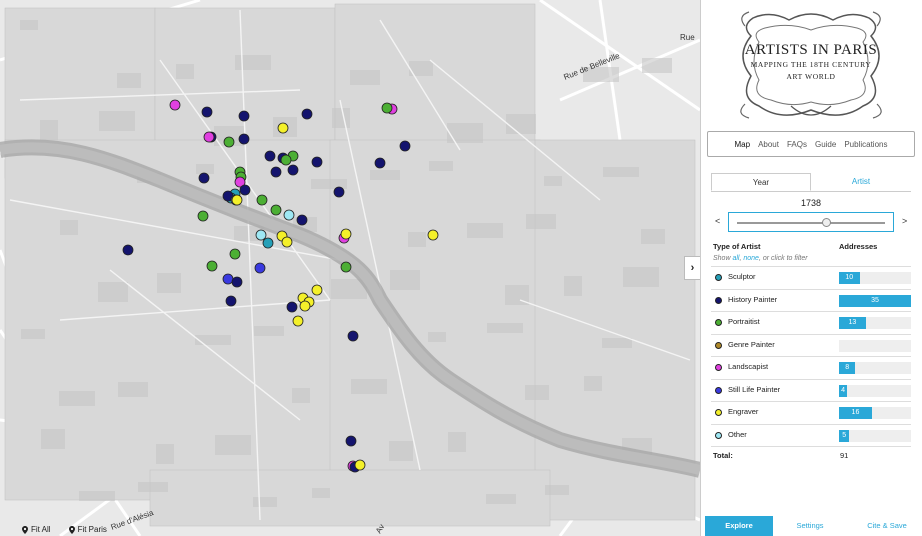  I want to click on legend-label: Other, so click(737, 434).